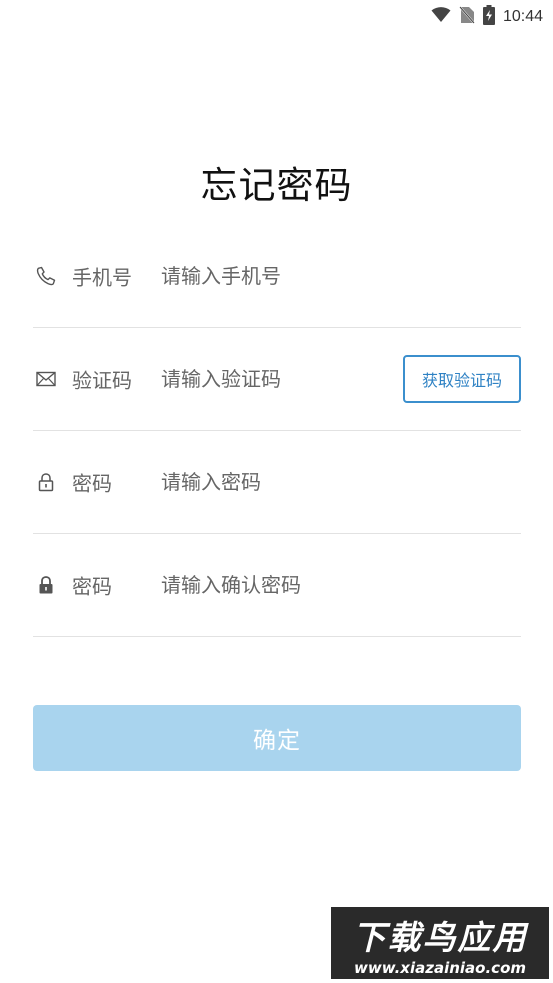 Image resolution: width=553 pixels, height=983 pixels. What do you see at coordinates (440, 968) in the screenshot?
I see `watermark-url: www.xiazainiao.com` at bounding box center [440, 968].